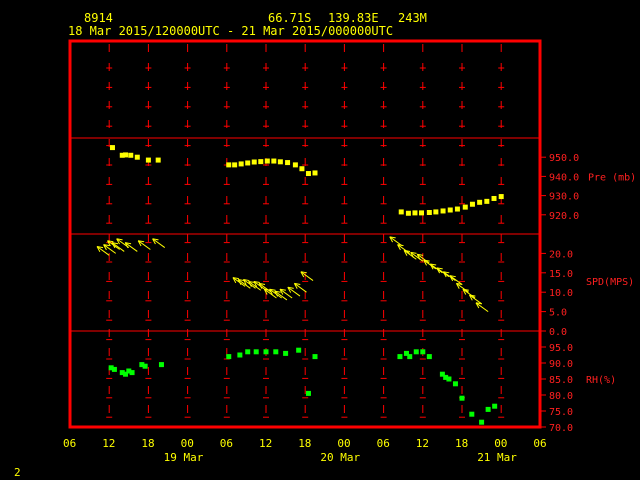 This screenshot has height=480, width=640. What do you see at coordinates (561, 348) in the screenshot?
I see `y-tick-label: 95.0` at bounding box center [561, 348].